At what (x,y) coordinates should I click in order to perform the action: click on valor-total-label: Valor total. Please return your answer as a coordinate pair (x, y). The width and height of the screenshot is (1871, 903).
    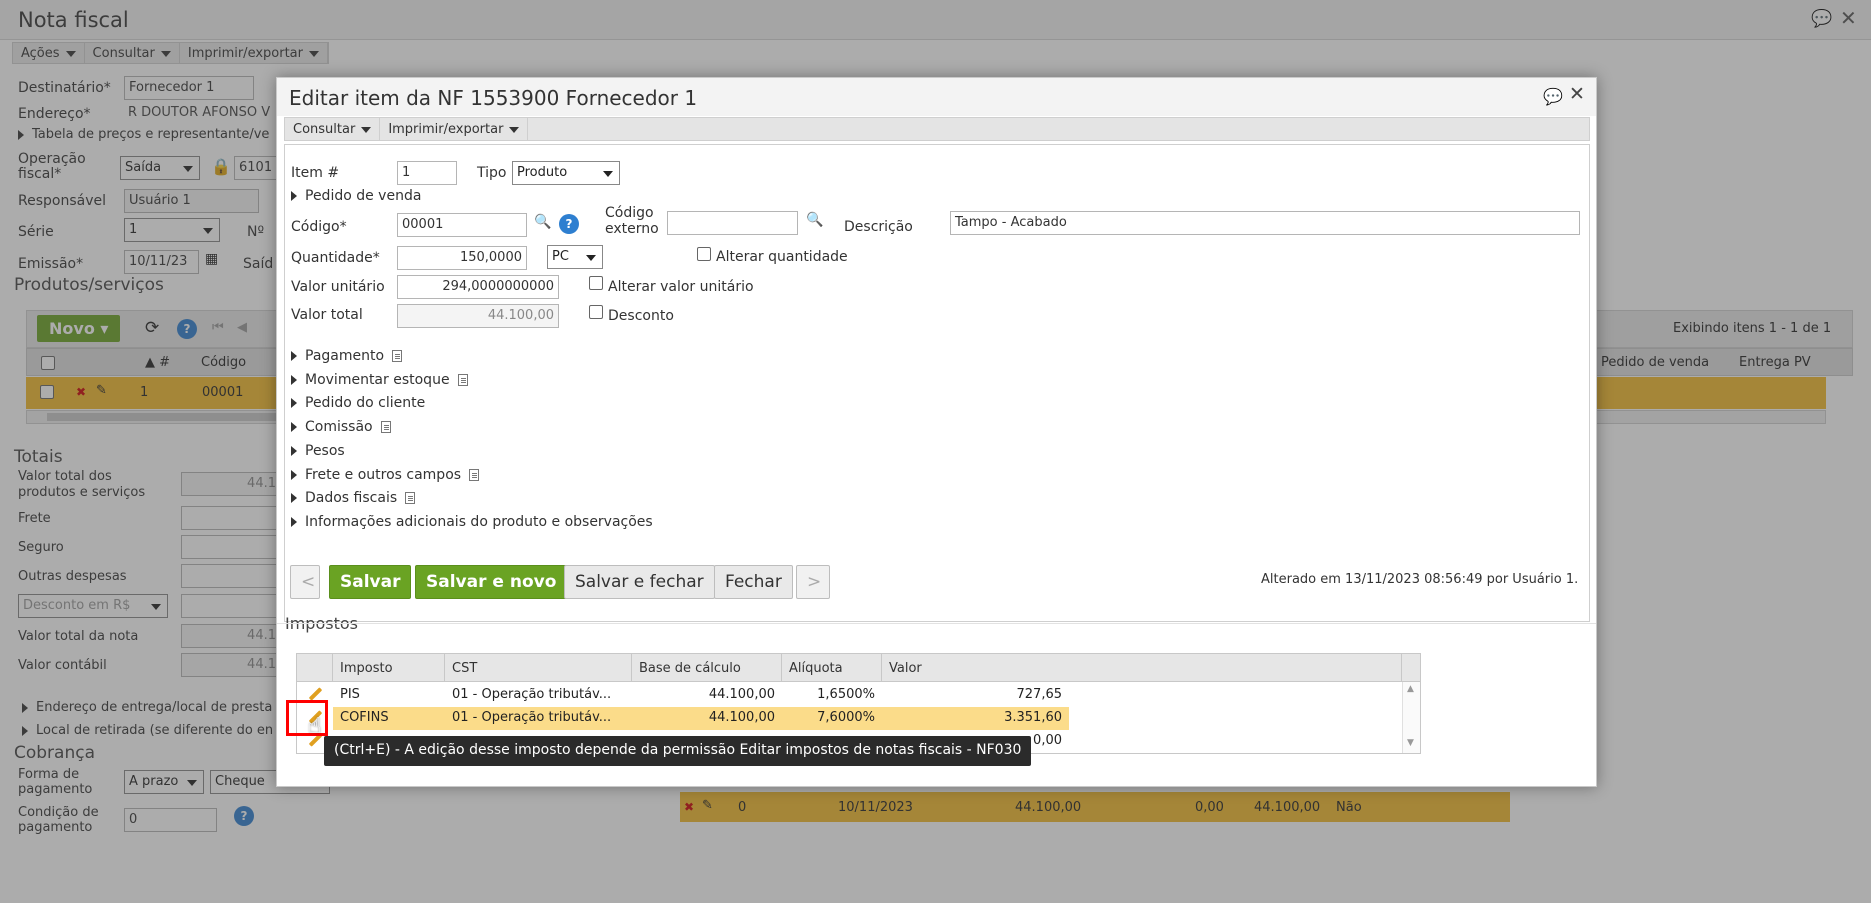
    Looking at the image, I should click on (327, 315).